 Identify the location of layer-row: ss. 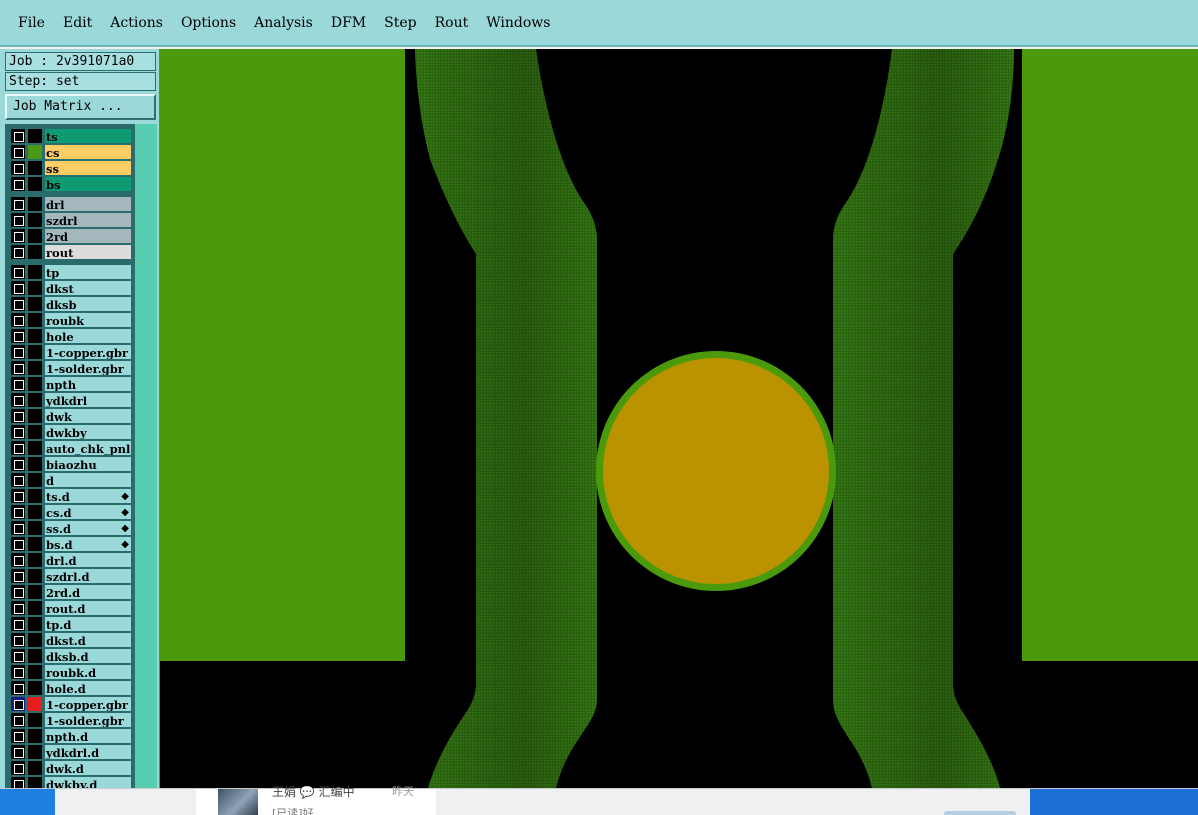
(70, 168).